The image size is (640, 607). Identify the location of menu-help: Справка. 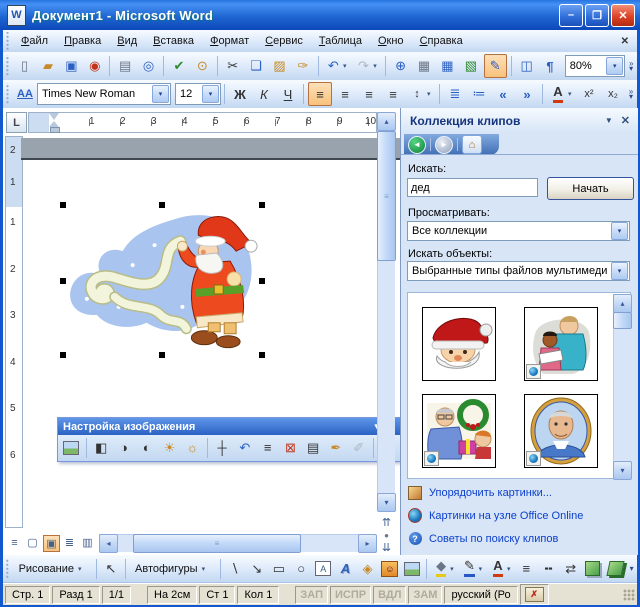
(441, 41).